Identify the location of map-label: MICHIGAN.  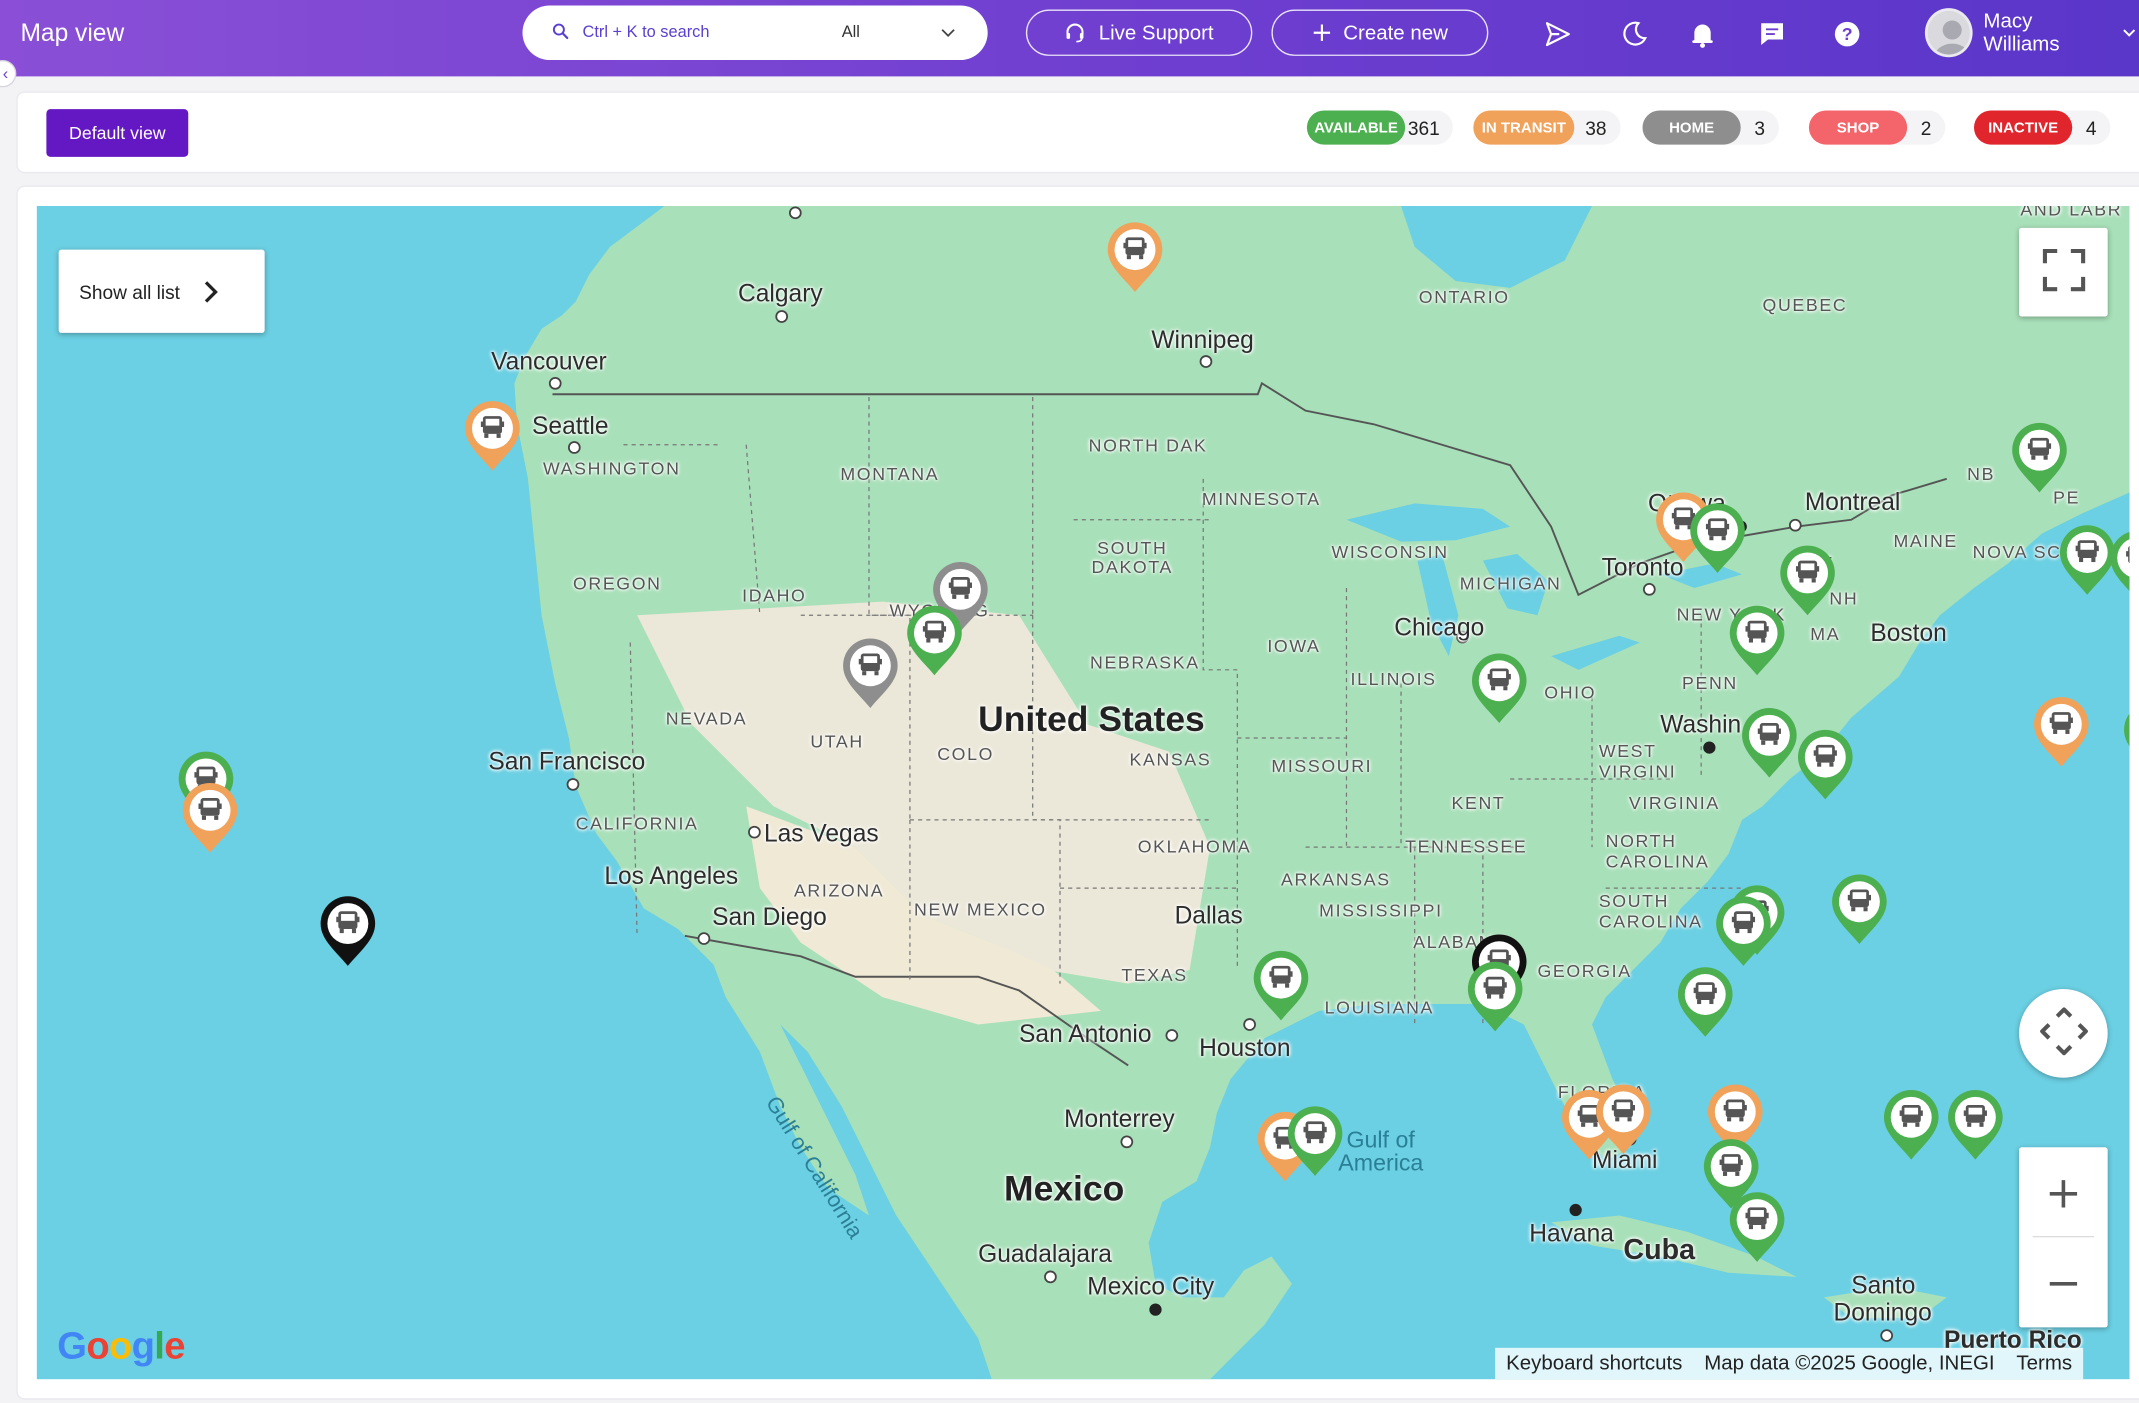
(1510, 583).